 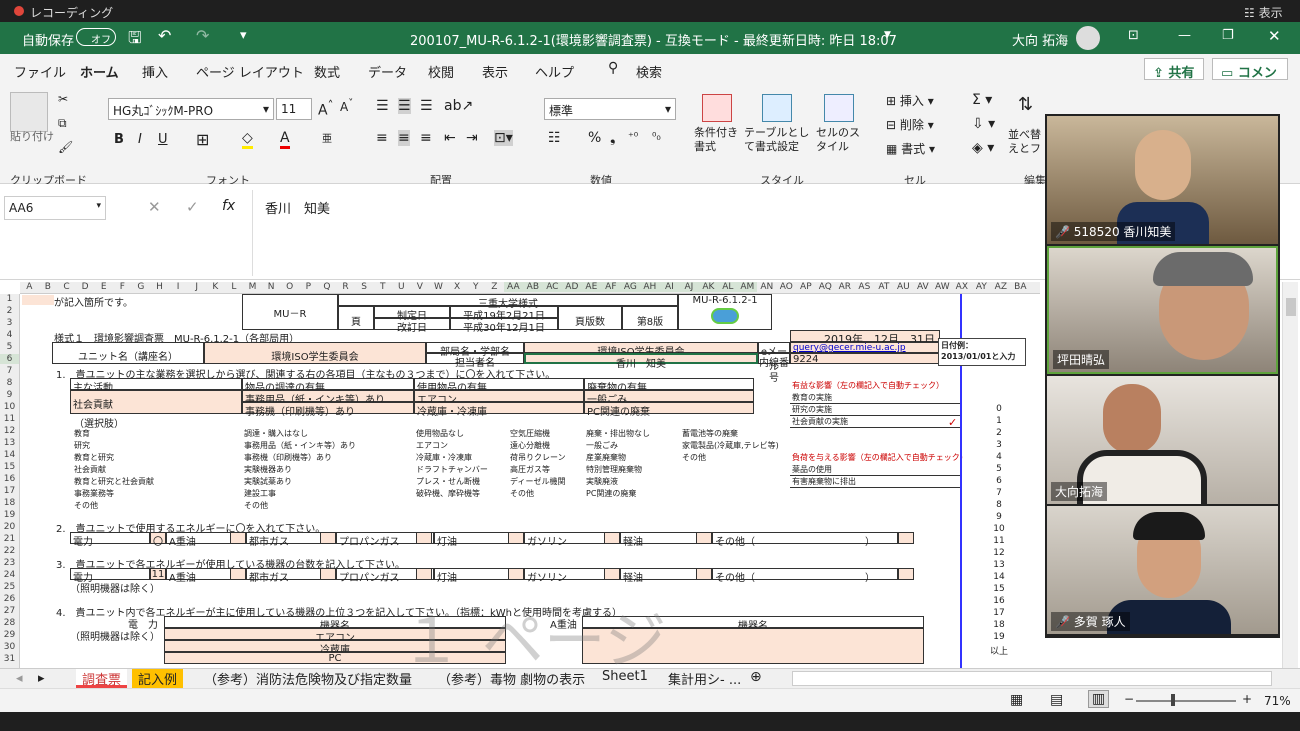 What do you see at coordinates (511, 678) in the screenshot?
I see `tab-poison: （参考）毒物 劇物の表示` at bounding box center [511, 678].